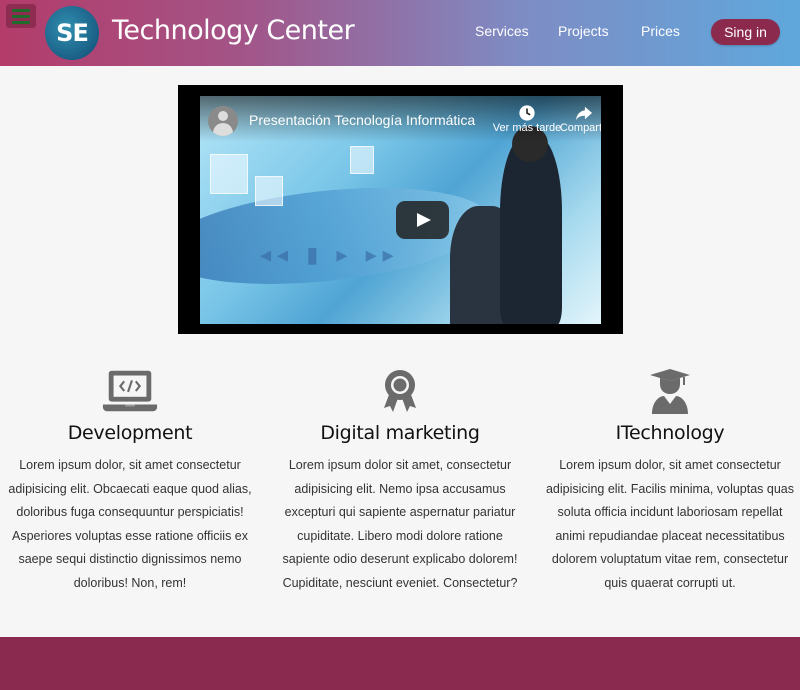 This screenshot has width=800, height=690. I want to click on share-button: Compartir, so click(578, 119).